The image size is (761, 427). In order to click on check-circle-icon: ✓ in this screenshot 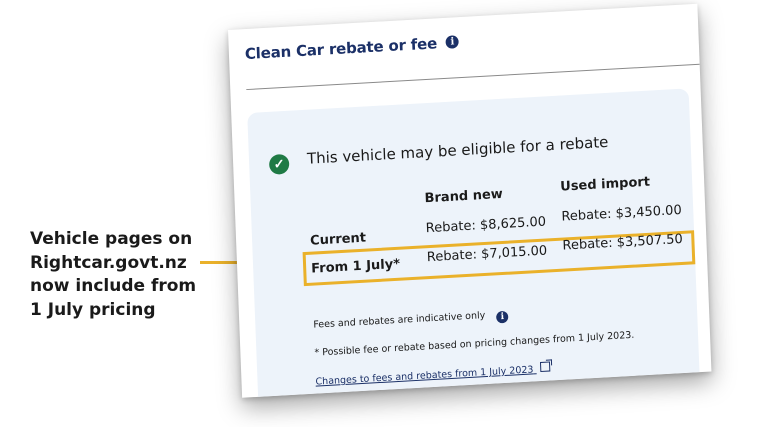, I will do `click(279, 164)`.